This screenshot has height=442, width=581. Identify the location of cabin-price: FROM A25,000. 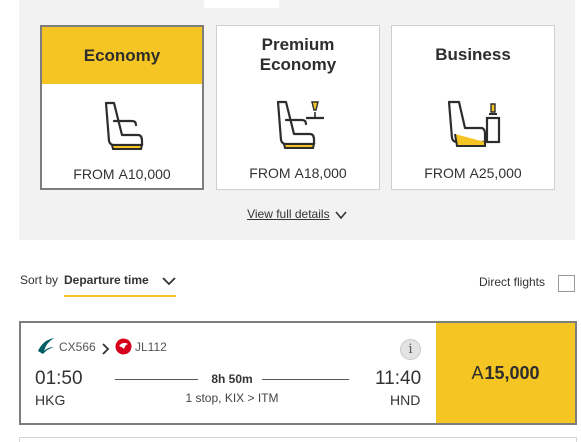
(473, 173).